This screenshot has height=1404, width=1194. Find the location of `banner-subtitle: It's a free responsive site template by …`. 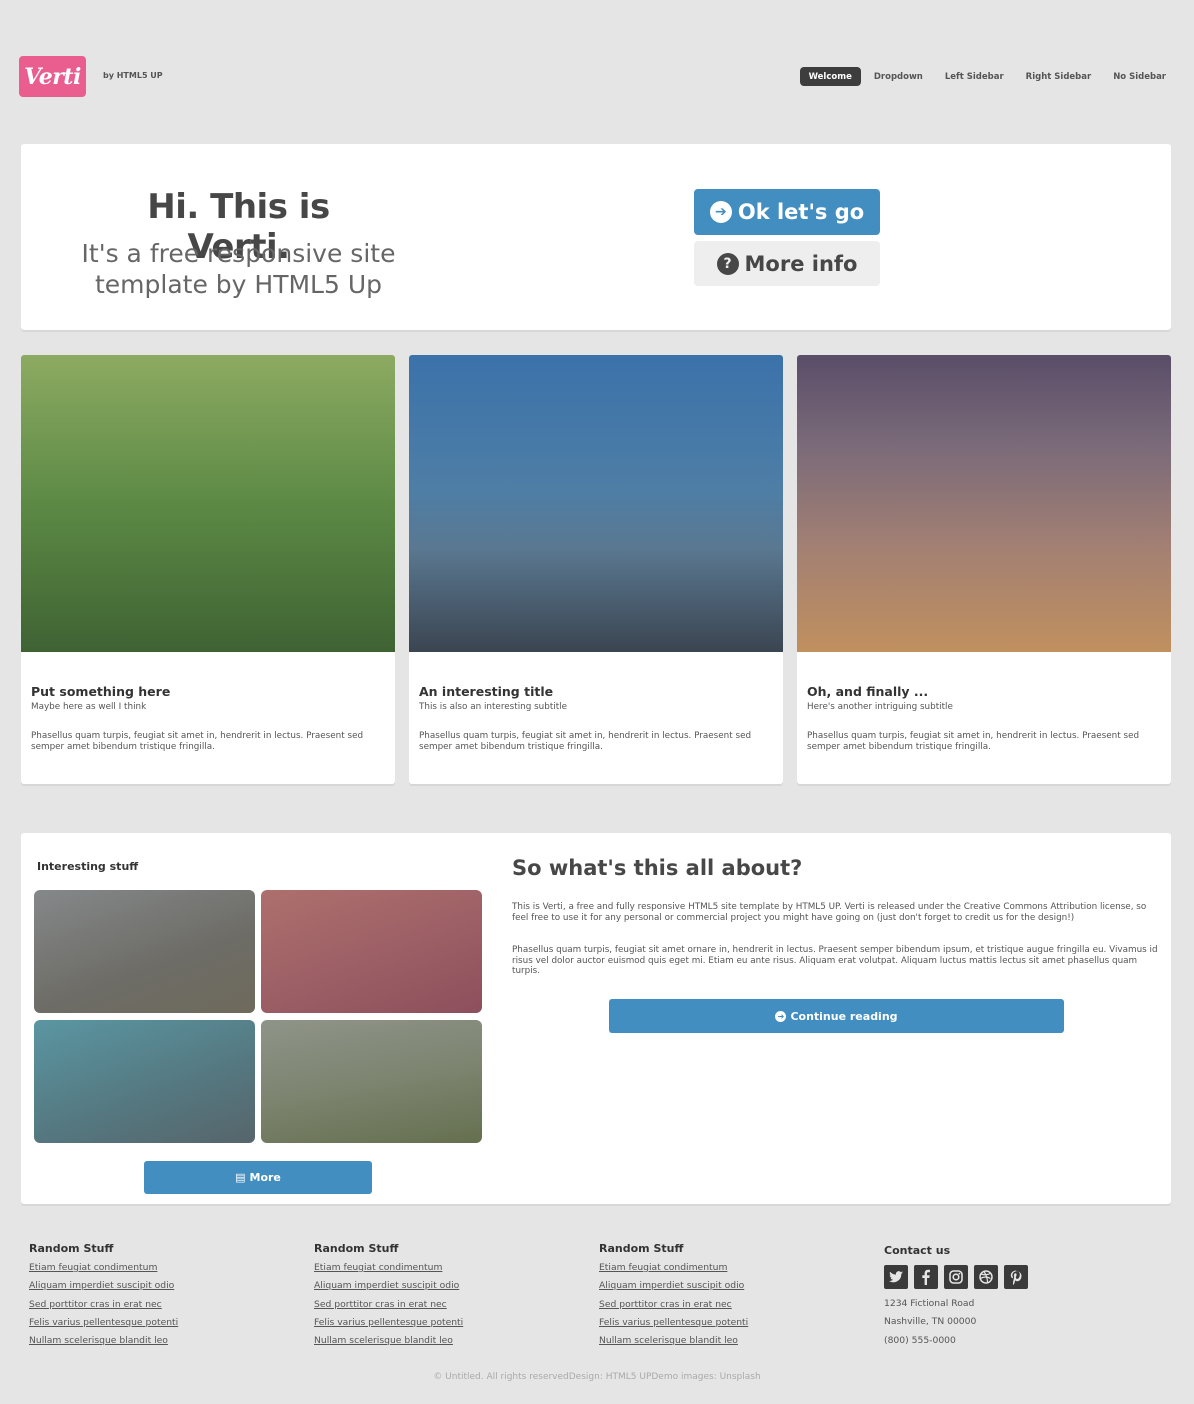

banner-subtitle: It's a free responsive site template by … is located at coordinates (238, 269).